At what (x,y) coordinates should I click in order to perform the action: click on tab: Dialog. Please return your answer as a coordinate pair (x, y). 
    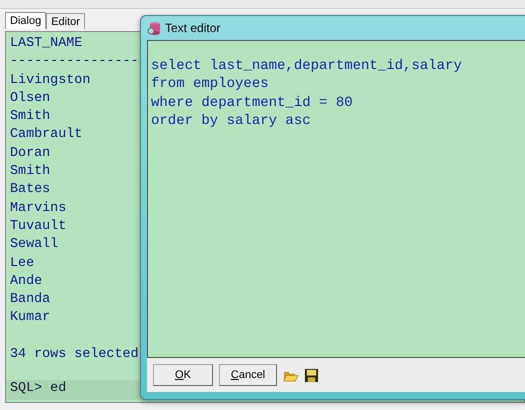
    Looking at the image, I should click on (25, 20).